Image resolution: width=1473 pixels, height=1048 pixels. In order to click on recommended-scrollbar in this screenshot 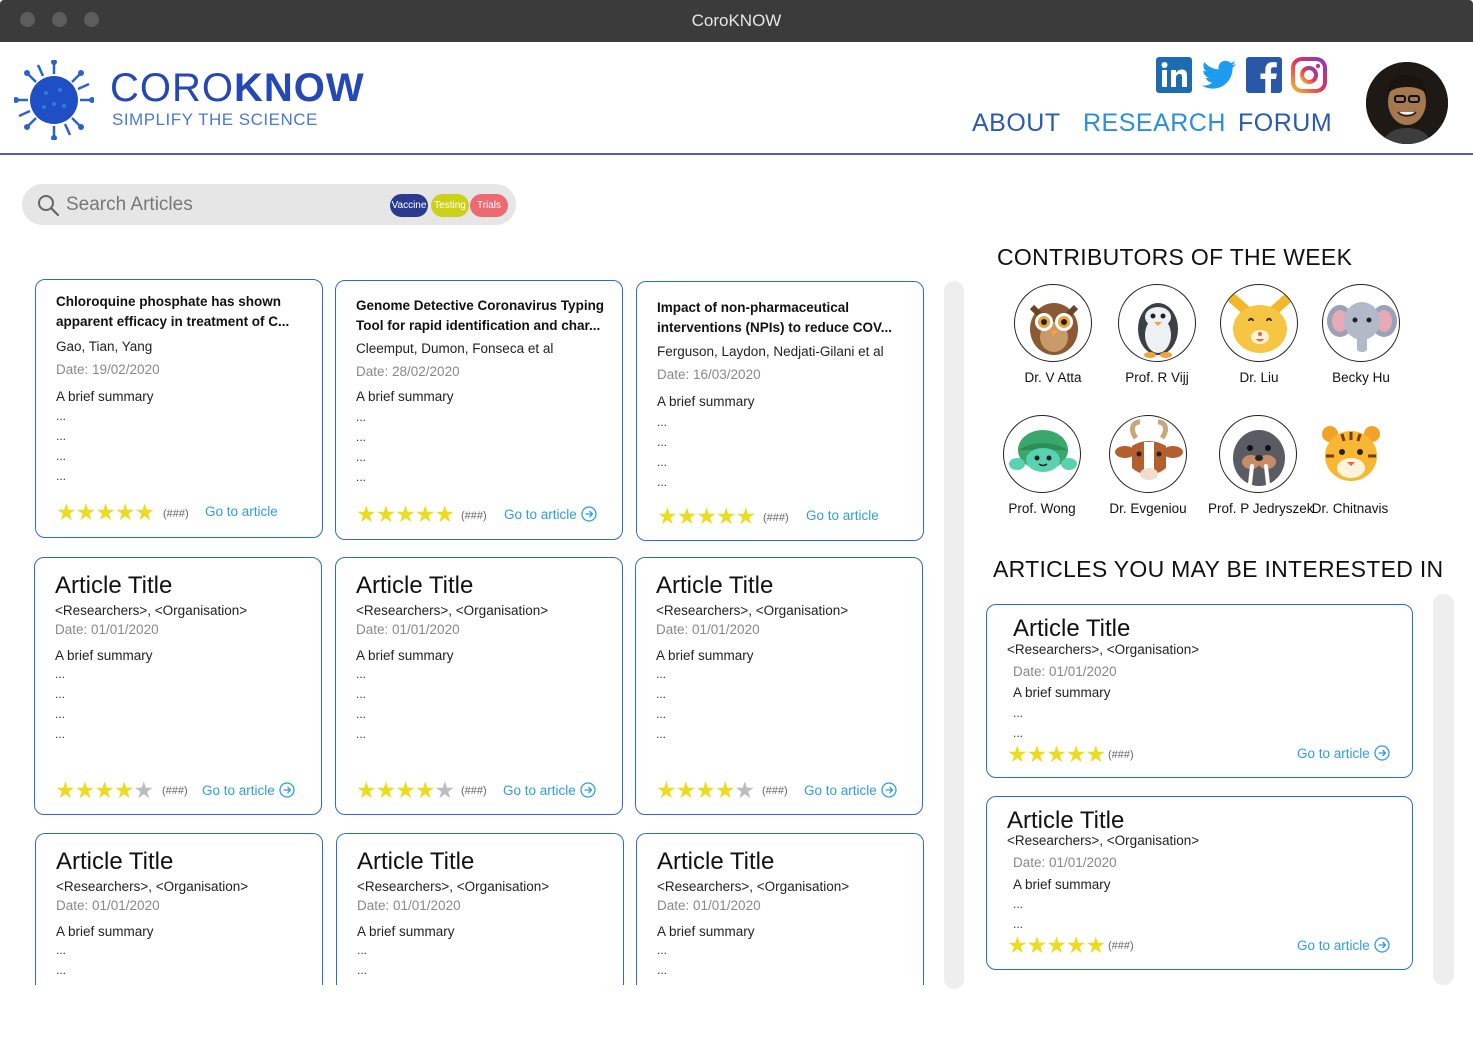, I will do `click(1443, 789)`.